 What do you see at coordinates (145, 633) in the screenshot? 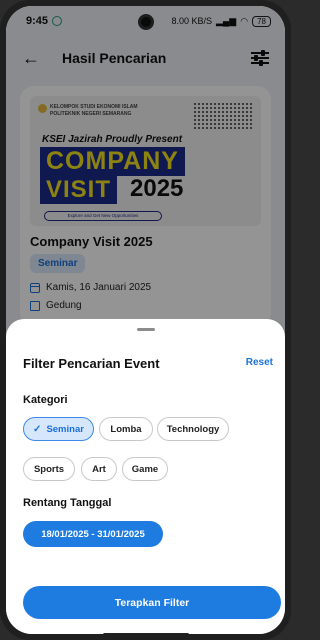
I see `gesture-nav-bar` at bounding box center [145, 633].